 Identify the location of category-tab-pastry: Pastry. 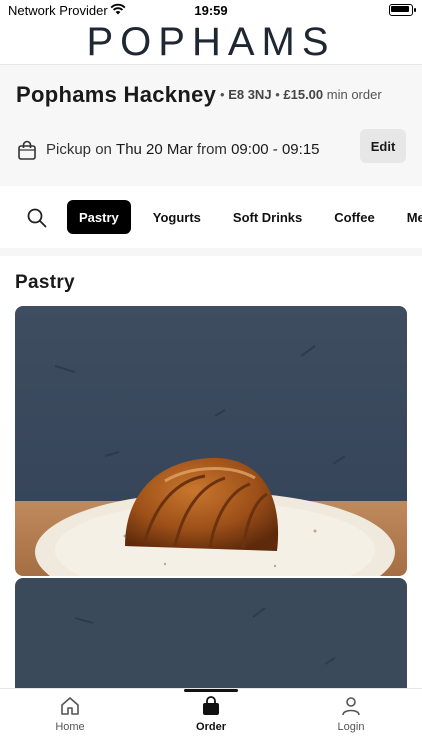
(99, 217).